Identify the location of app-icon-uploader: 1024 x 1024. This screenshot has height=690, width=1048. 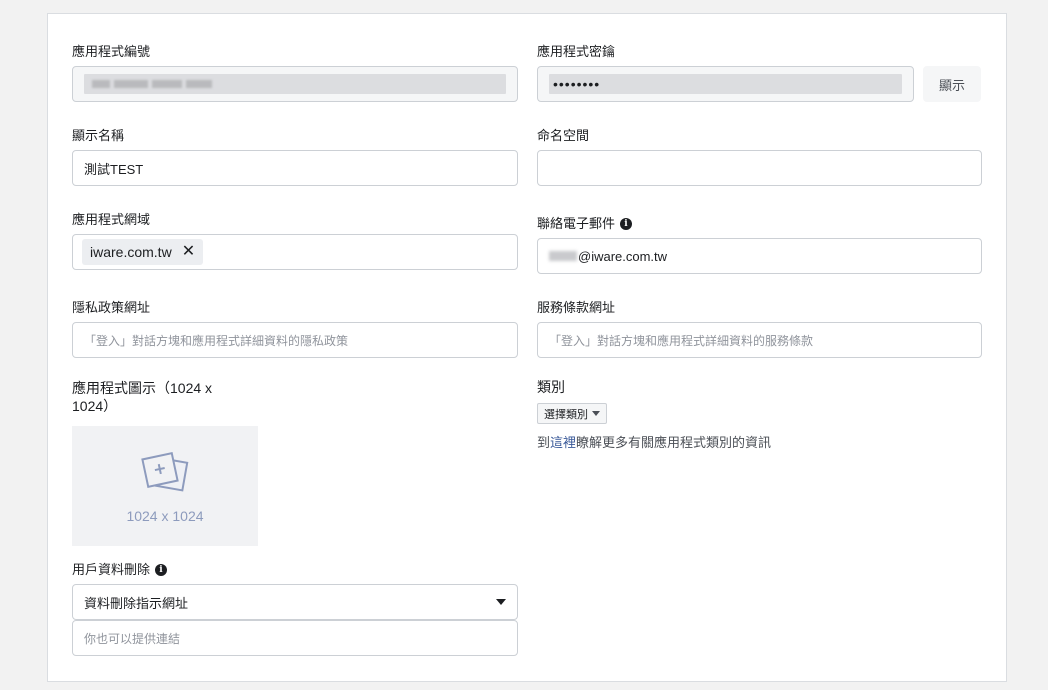
(165, 486).